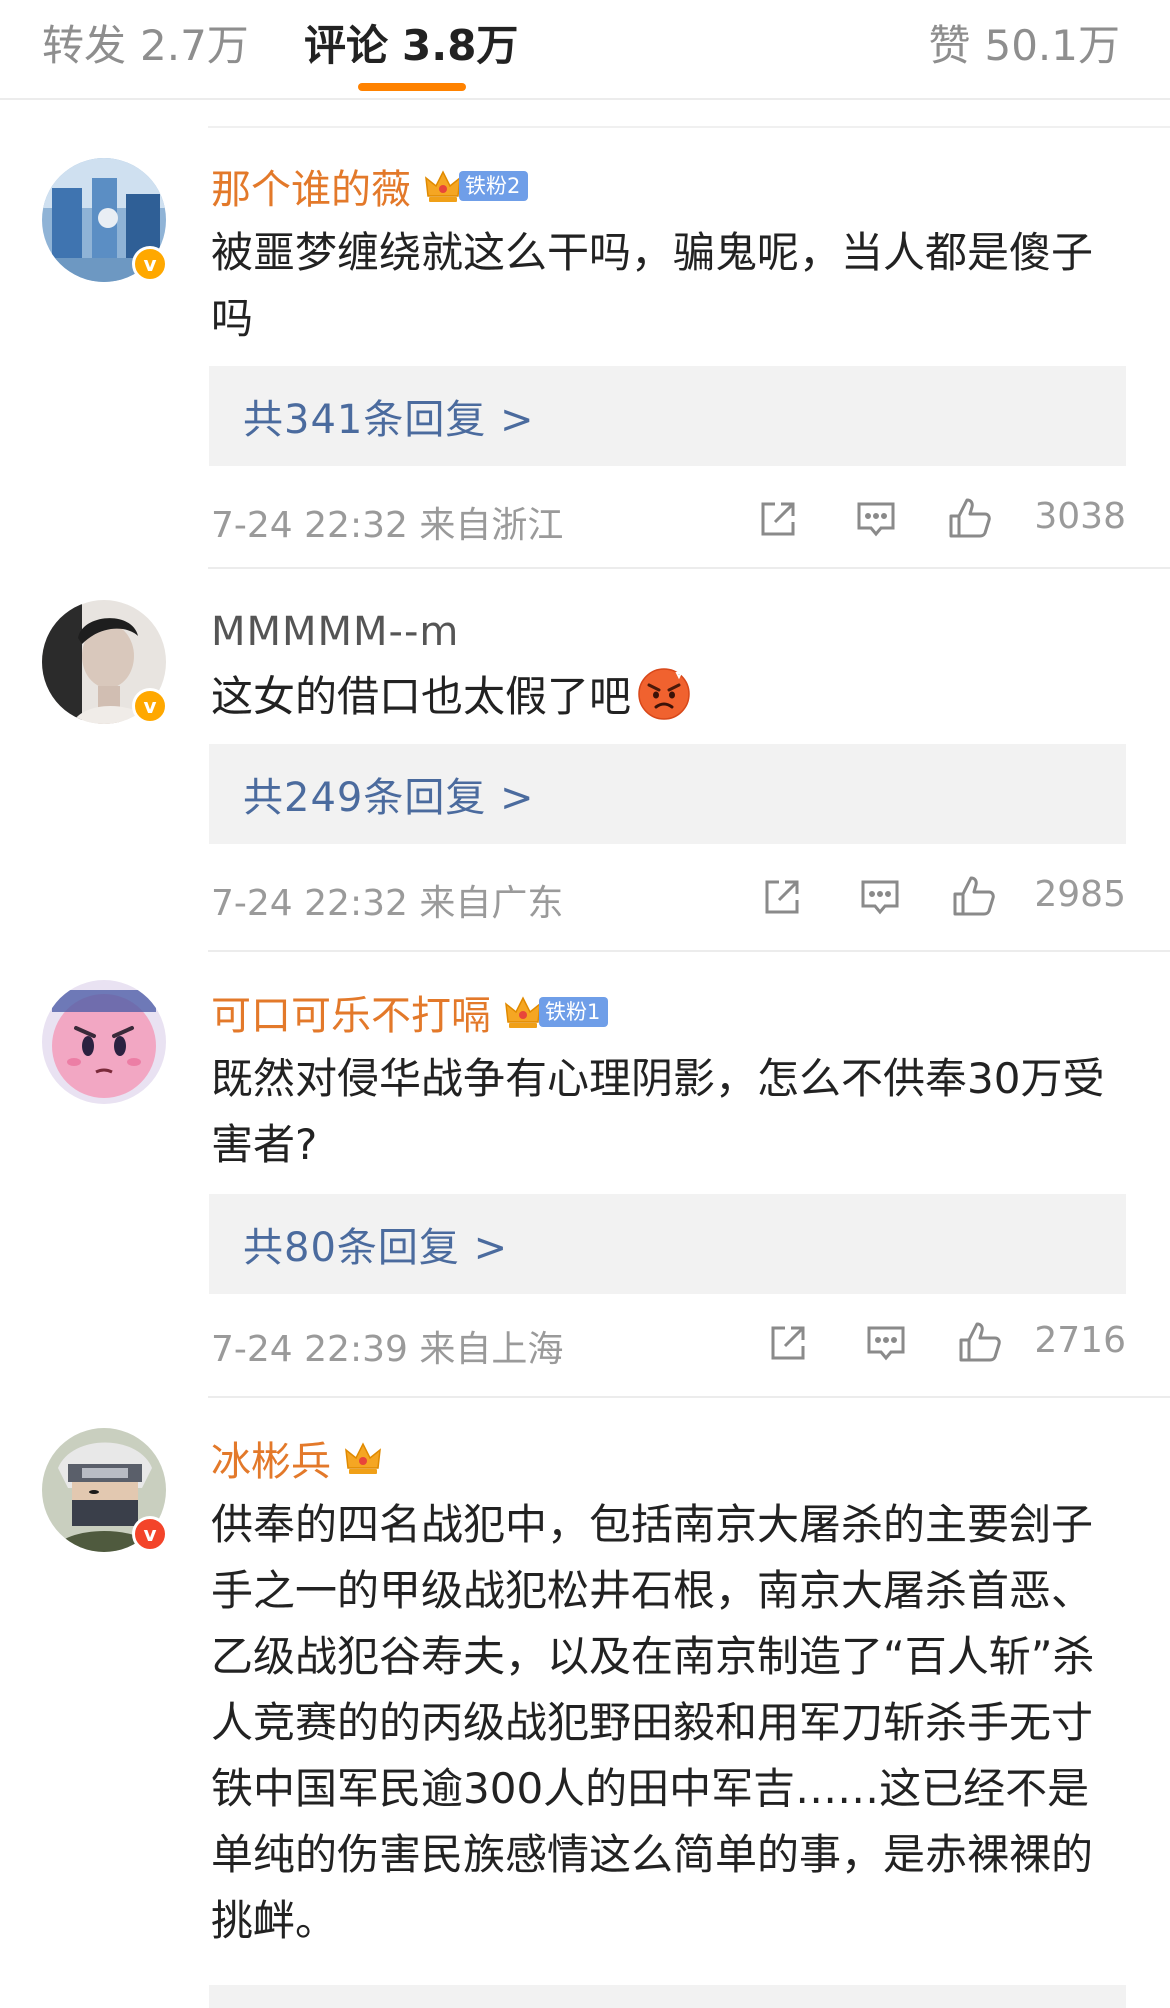  Describe the element at coordinates (351, 1012) in the screenshot. I see `username: 可口可乐不打嗝` at that location.